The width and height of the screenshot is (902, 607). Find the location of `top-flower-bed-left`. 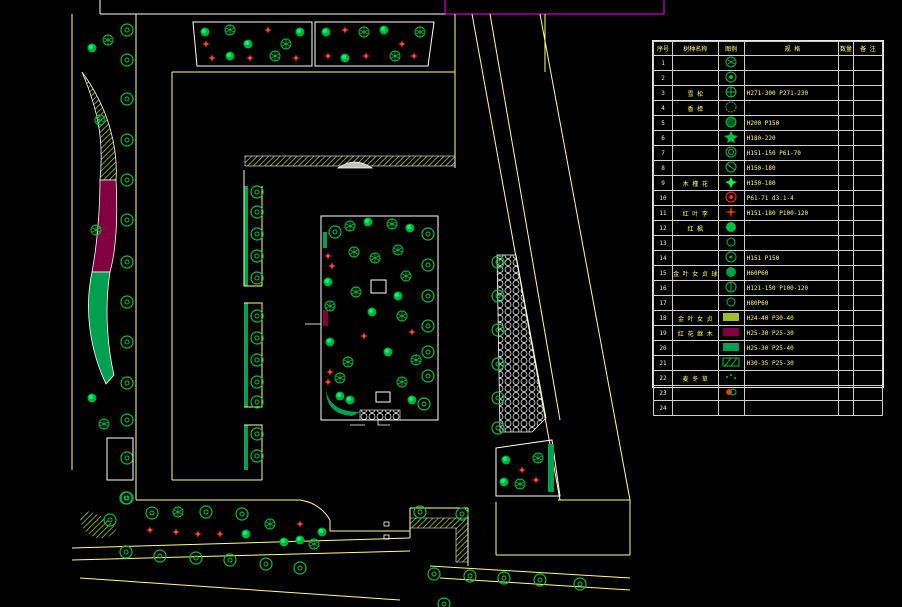

top-flower-bed-left is located at coordinates (252, 44).